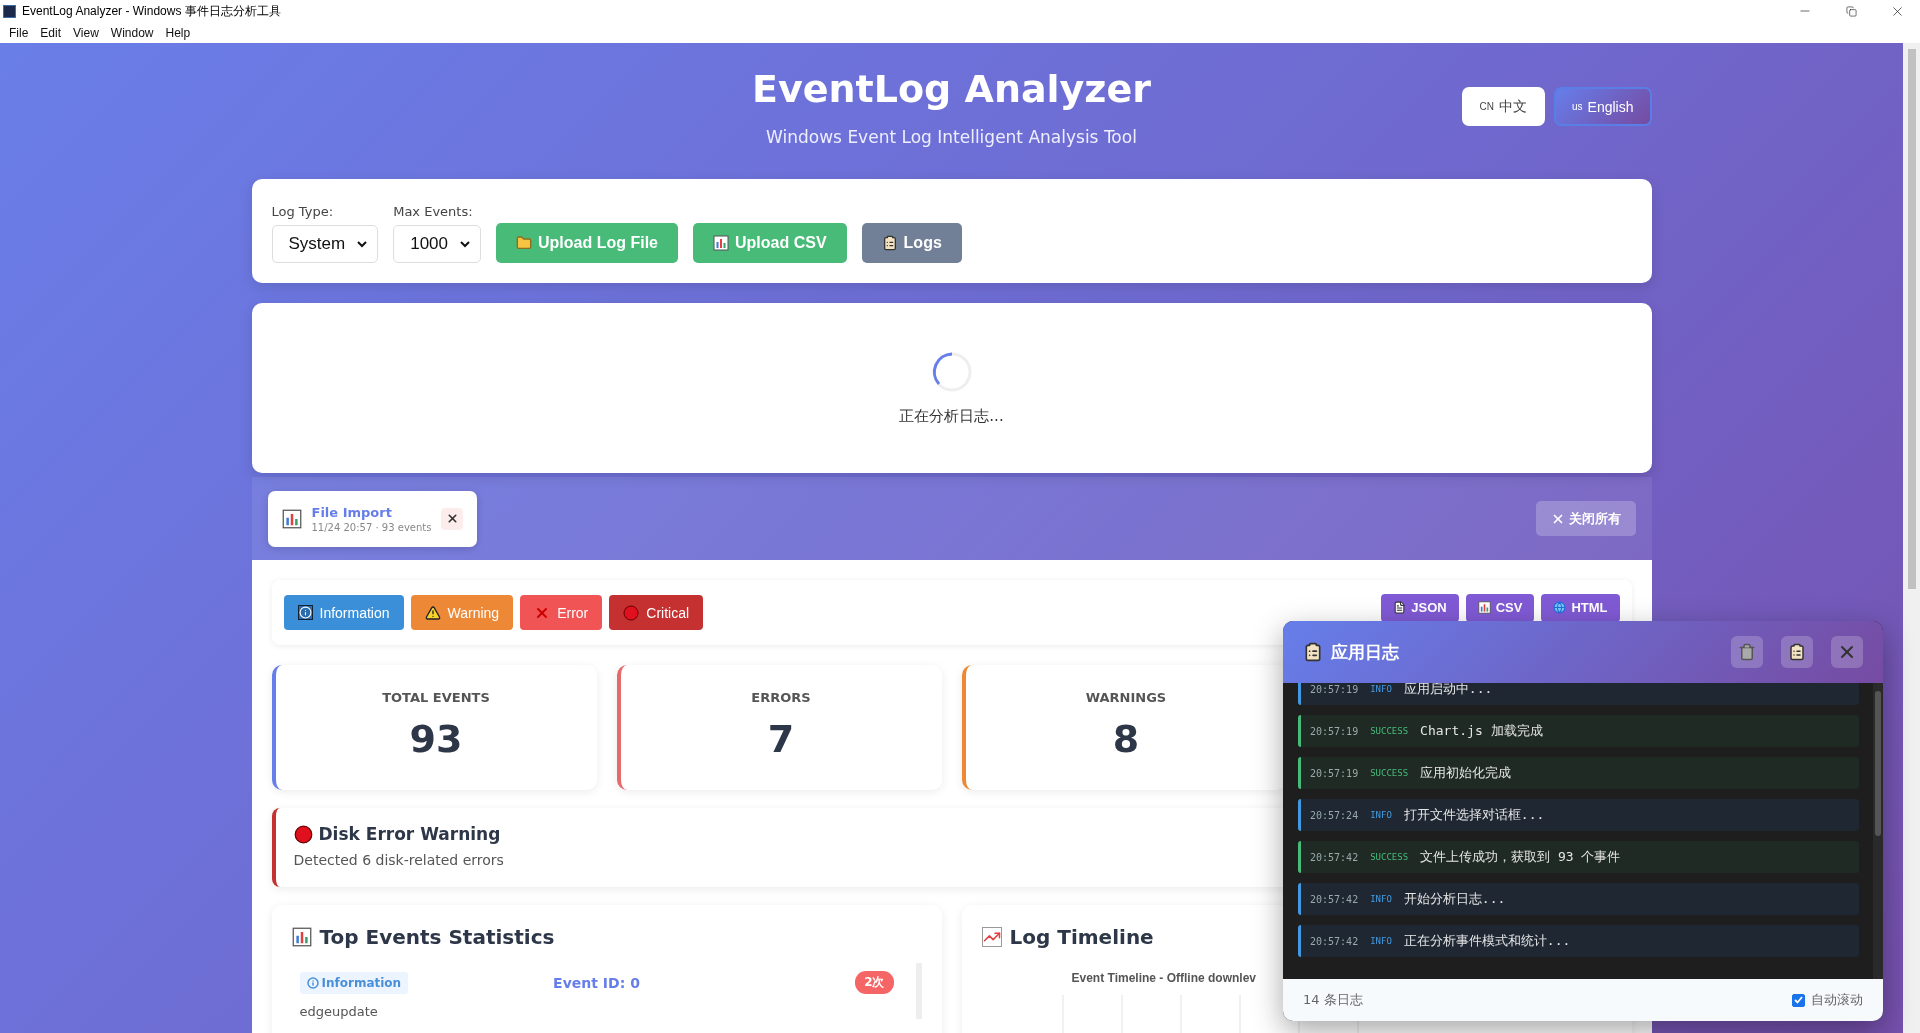 The height and width of the screenshot is (1033, 1920). Describe the element at coordinates (781, 697) in the screenshot. I see `stat-label: ERRORS` at that location.